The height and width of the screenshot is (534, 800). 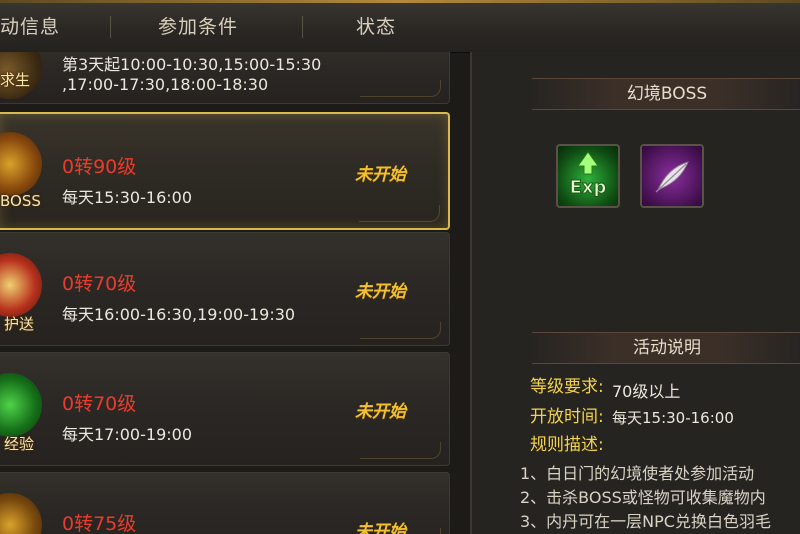 I want to click on activity-time: 每天16:00-16:30,19:00-19:30, so click(x=179, y=314).